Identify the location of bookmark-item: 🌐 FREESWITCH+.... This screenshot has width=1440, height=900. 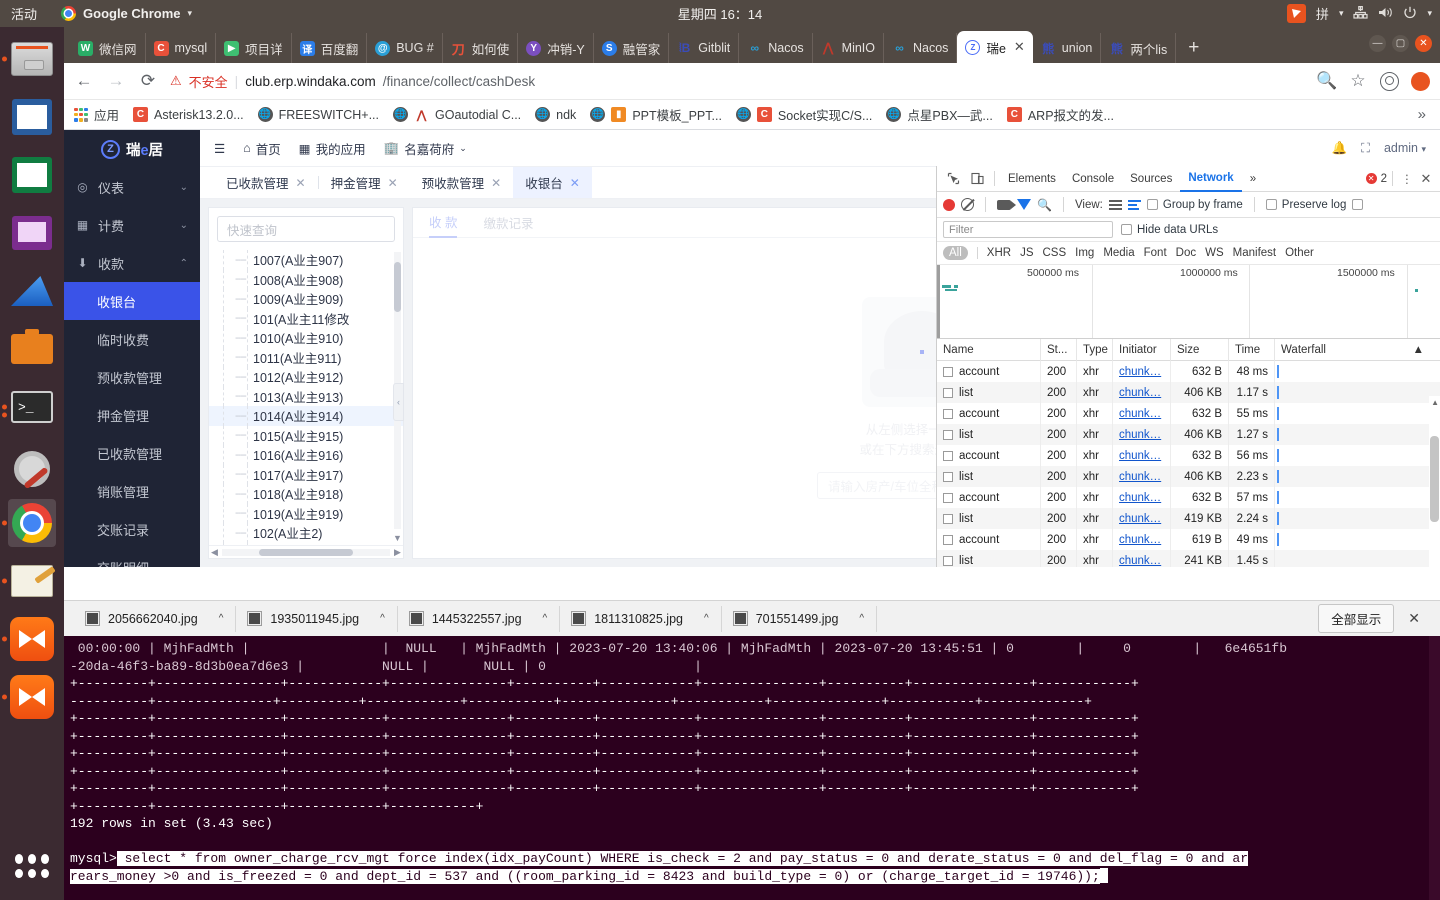
(318, 114).